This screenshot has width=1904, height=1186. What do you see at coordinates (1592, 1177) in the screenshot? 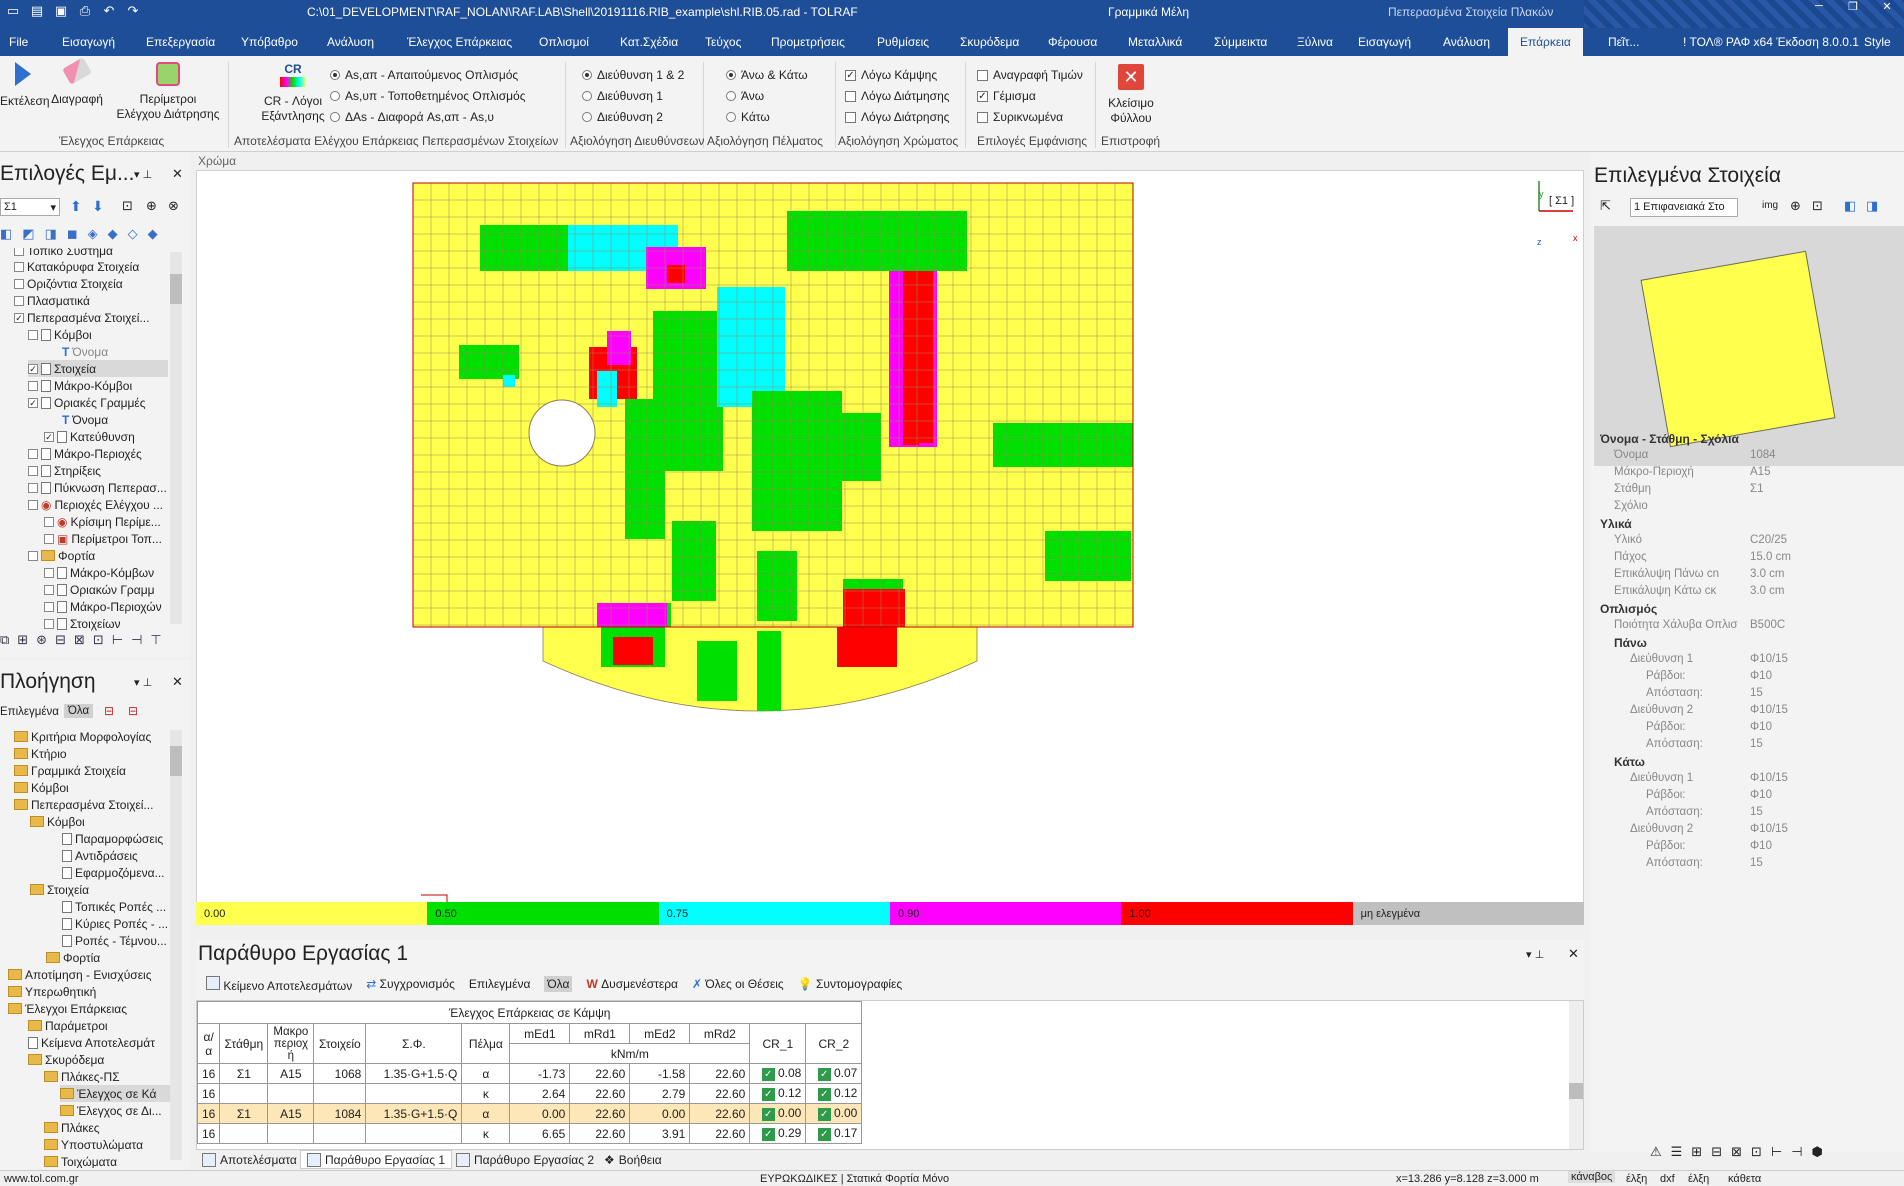
I see `grid-toggle: κάναβος` at bounding box center [1592, 1177].